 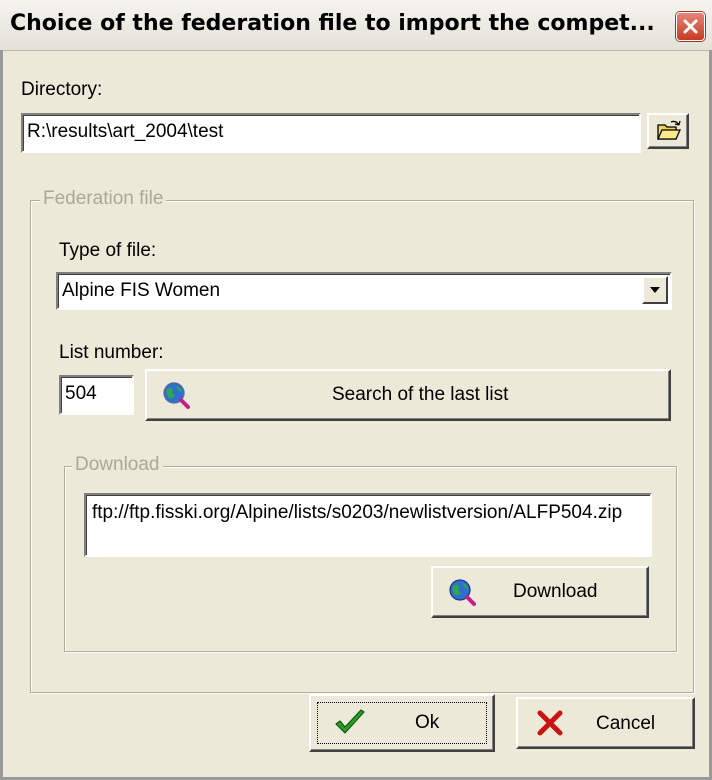 What do you see at coordinates (427, 722) in the screenshot?
I see `ok-button-label: Ok` at bounding box center [427, 722].